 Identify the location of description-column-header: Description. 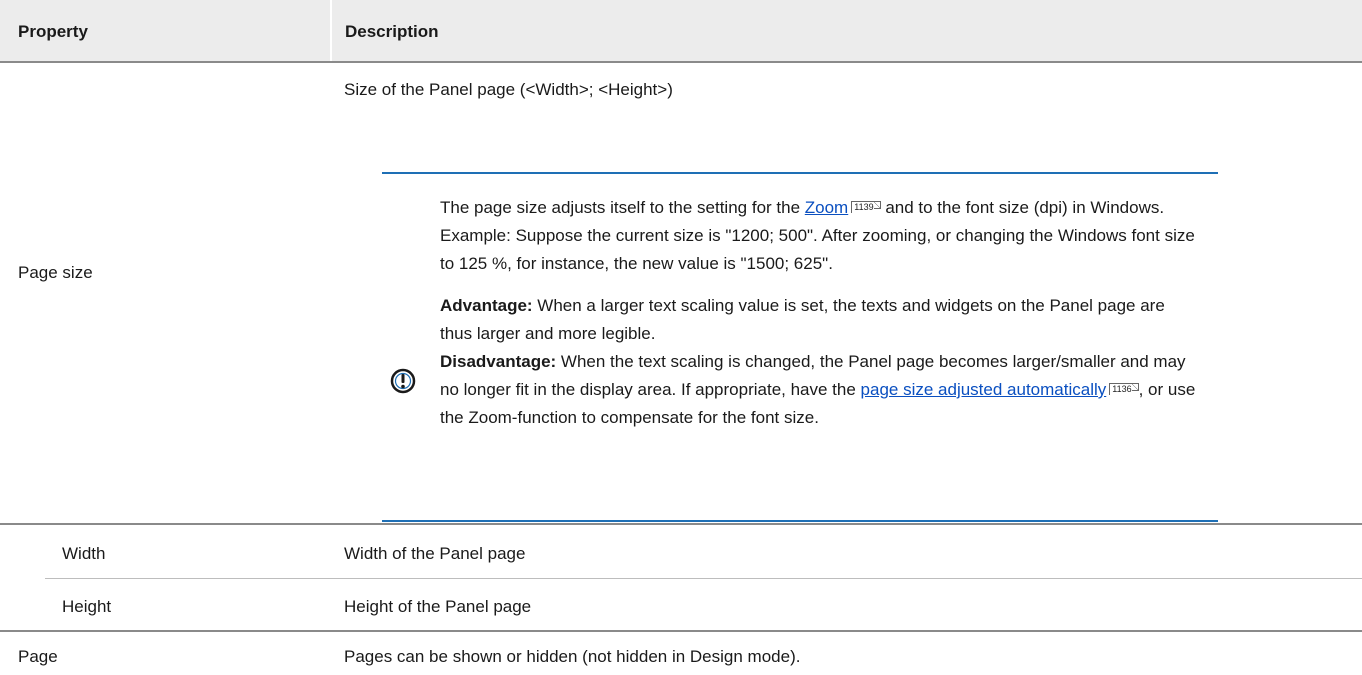
(392, 31).